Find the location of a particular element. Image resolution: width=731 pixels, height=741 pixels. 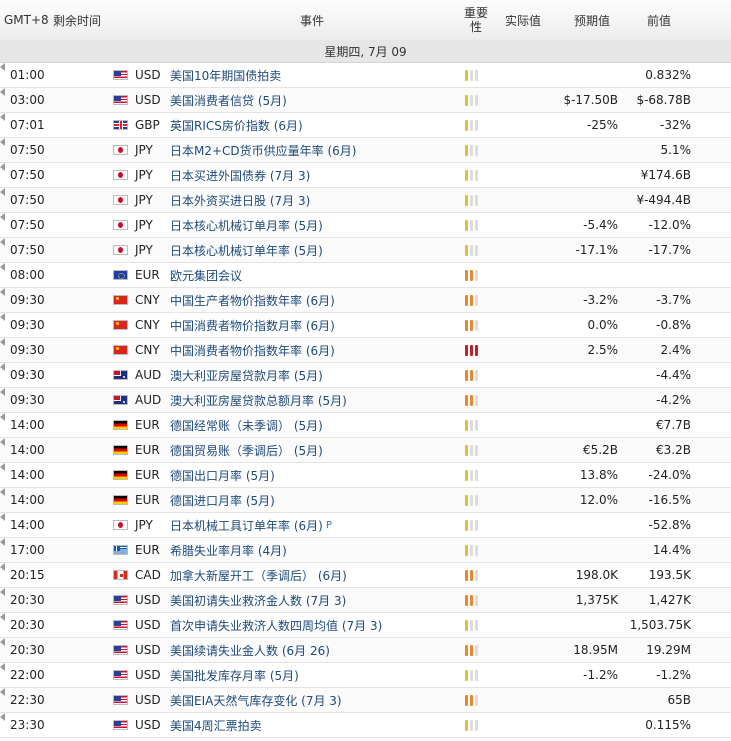

event-name-link: 美国消费者信贷 (5月) is located at coordinates (228, 100).